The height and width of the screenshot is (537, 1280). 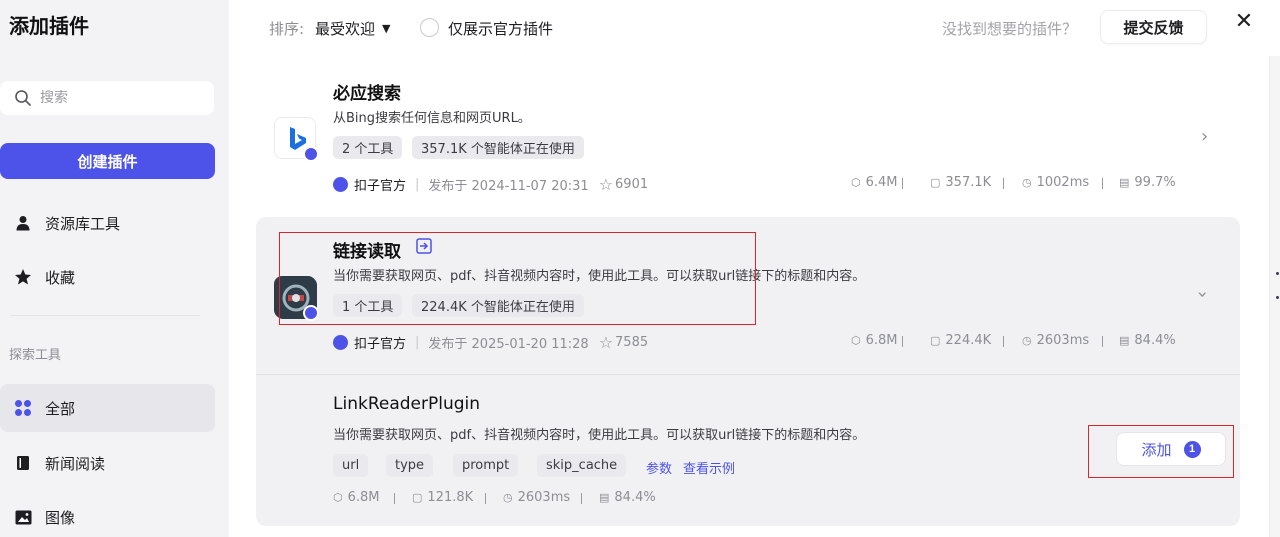 What do you see at coordinates (1010, 29) in the screenshot?
I see `not-found-text: 没找到想要的插件？` at bounding box center [1010, 29].